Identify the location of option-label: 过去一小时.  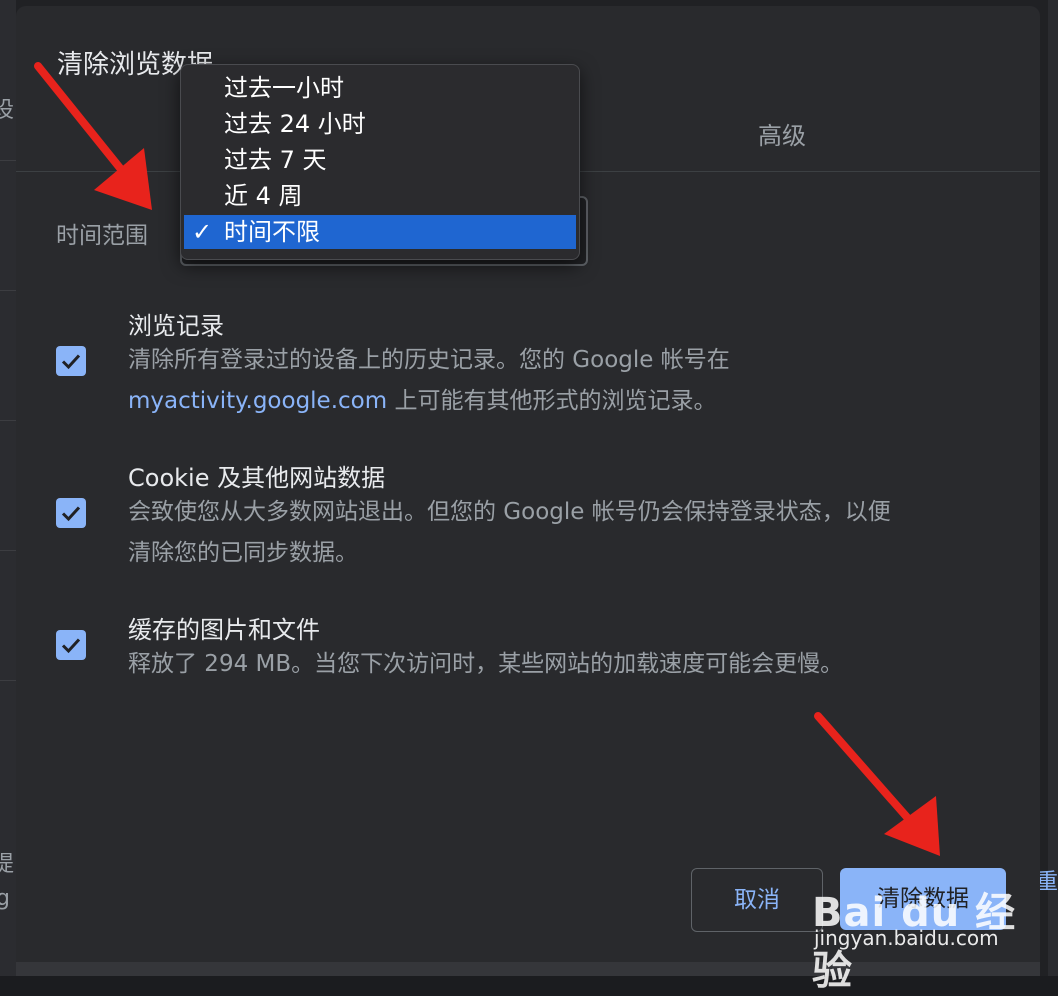
(284, 88).